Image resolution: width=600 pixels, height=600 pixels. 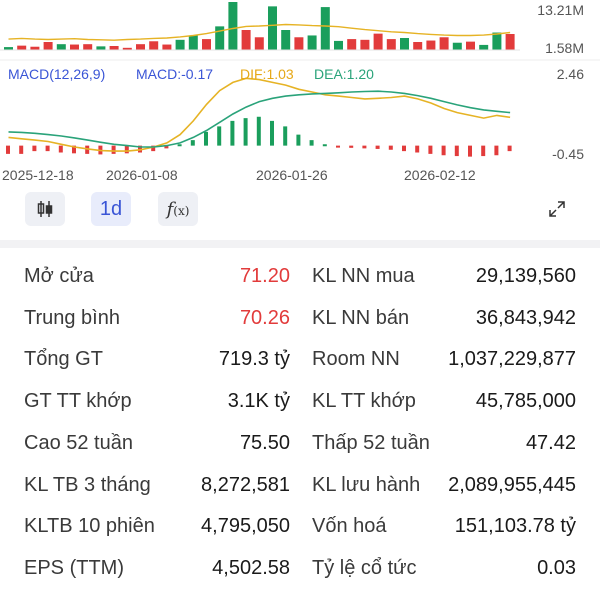 I want to click on expand-button, so click(x=557, y=209).